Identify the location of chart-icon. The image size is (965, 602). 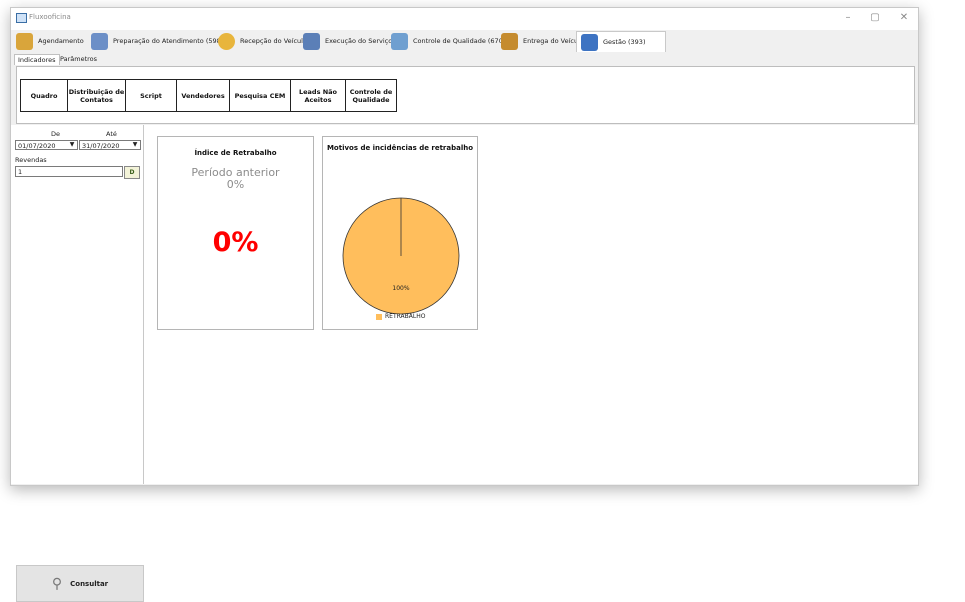
(589, 42).